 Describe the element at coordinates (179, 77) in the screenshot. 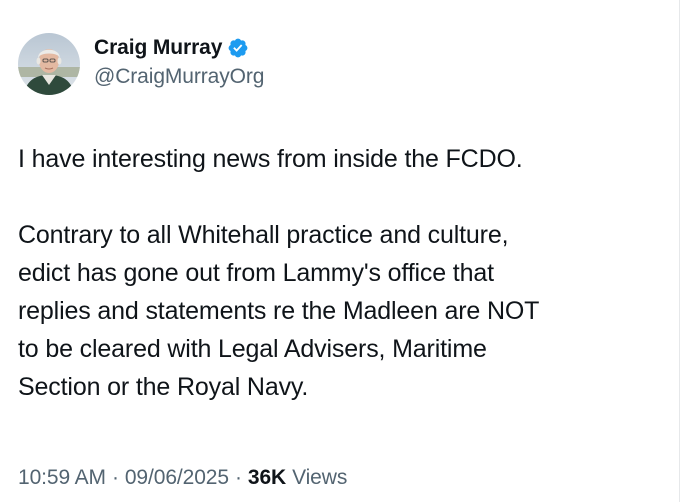

I see `author-handle: @CraigMurrayOrg` at that location.